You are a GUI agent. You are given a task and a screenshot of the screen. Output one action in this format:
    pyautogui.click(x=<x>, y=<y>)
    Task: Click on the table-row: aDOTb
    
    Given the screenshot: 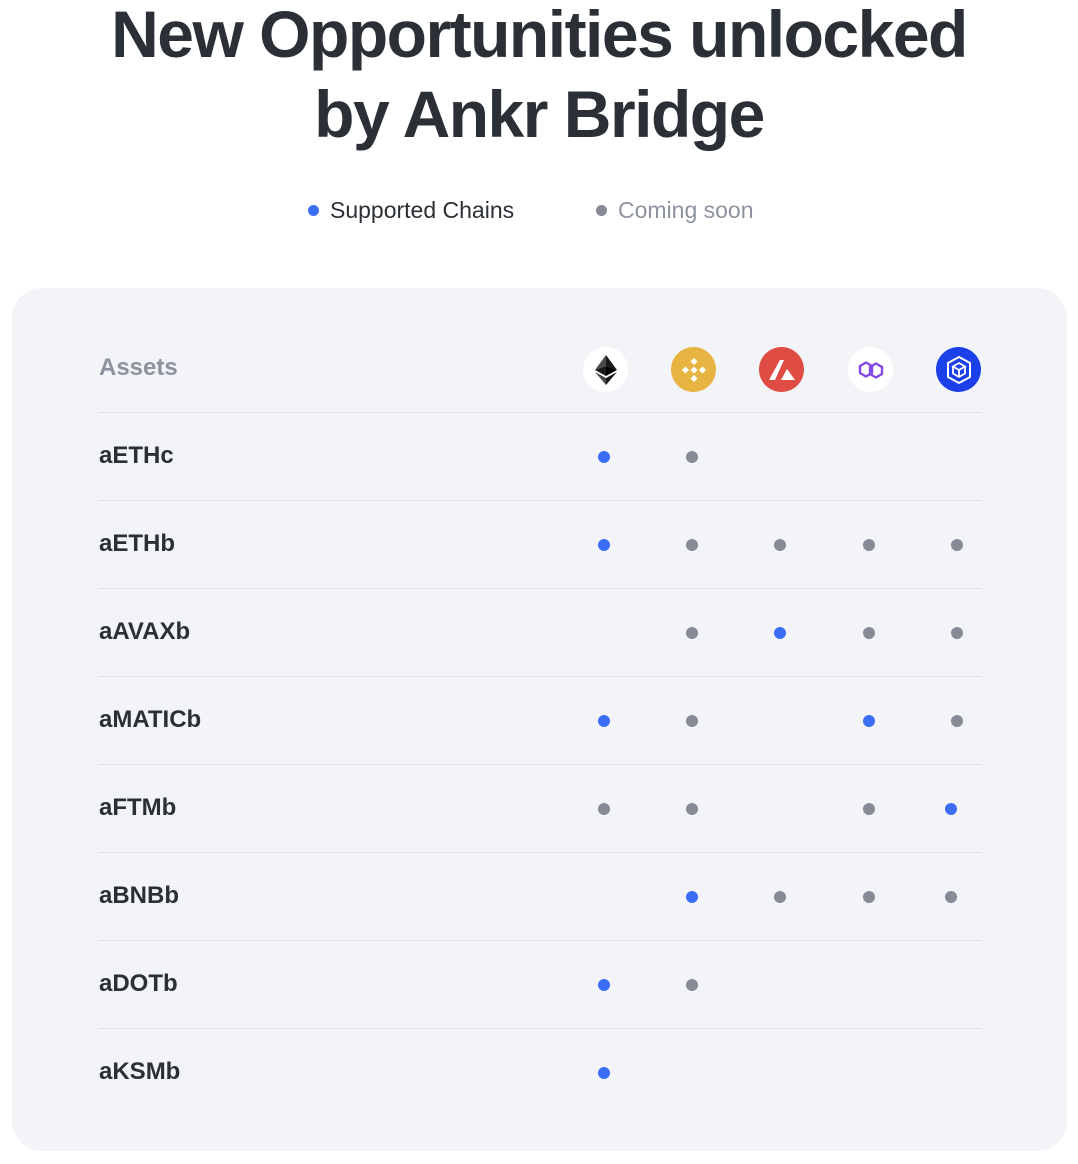 What is the action you would take?
    pyautogui.click(x=540, y=985)
    